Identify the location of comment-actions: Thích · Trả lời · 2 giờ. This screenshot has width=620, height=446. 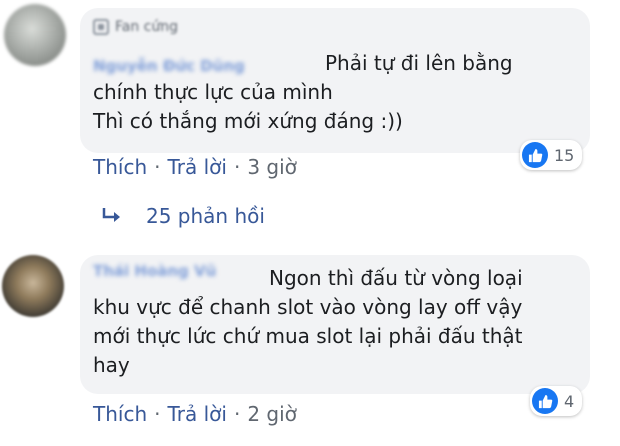
(195, 414).